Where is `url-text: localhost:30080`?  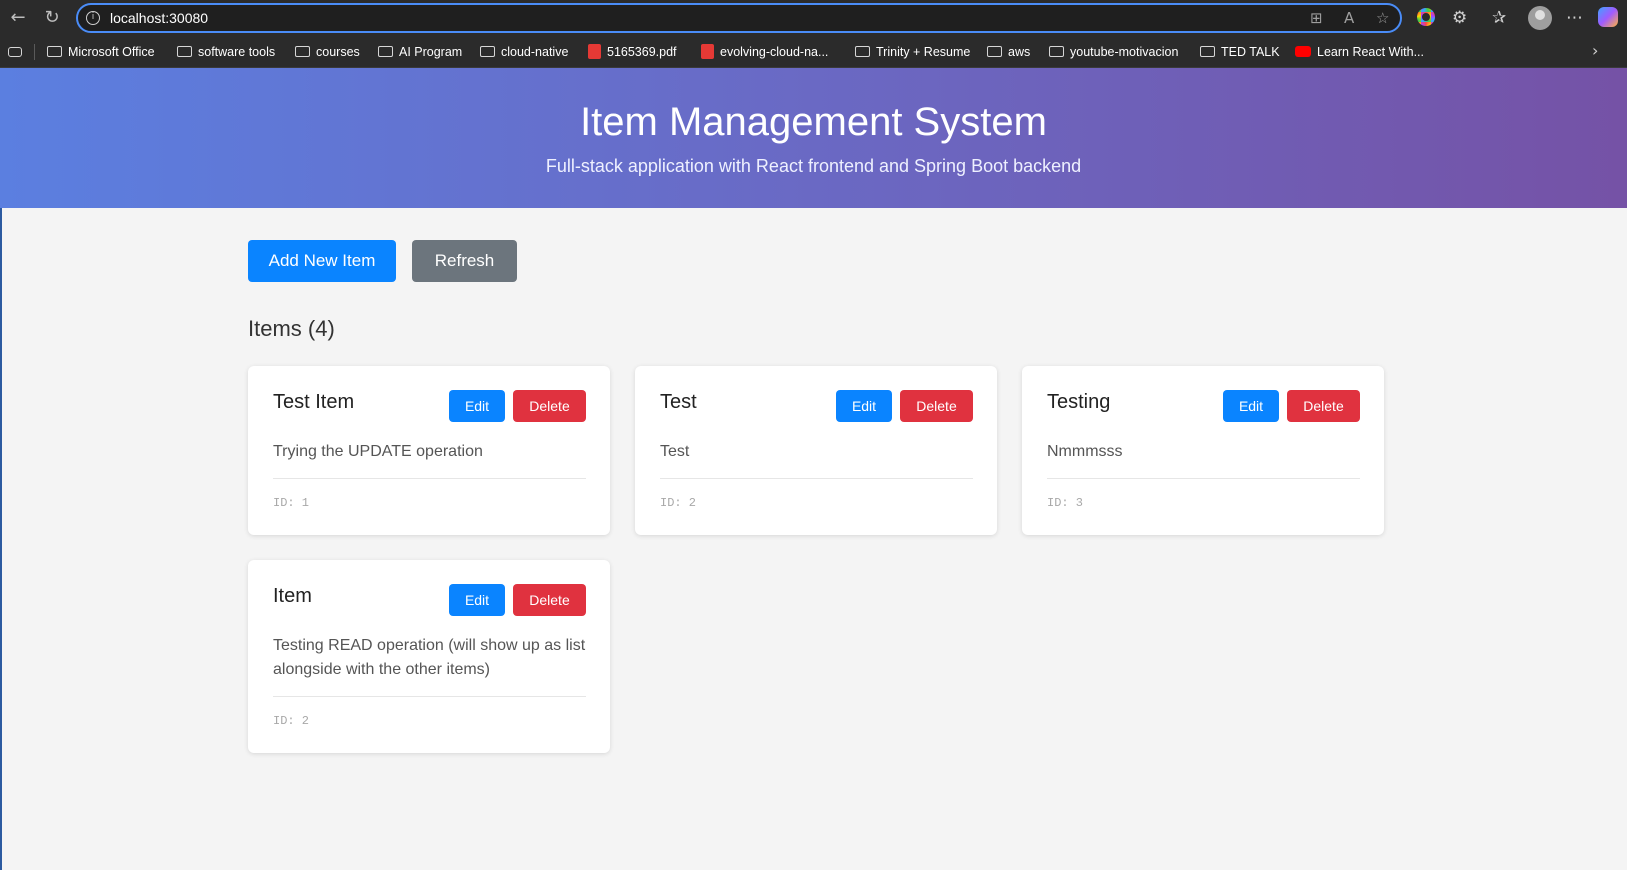 url-text: localhost:30080 is located at coordinates (159, 18).